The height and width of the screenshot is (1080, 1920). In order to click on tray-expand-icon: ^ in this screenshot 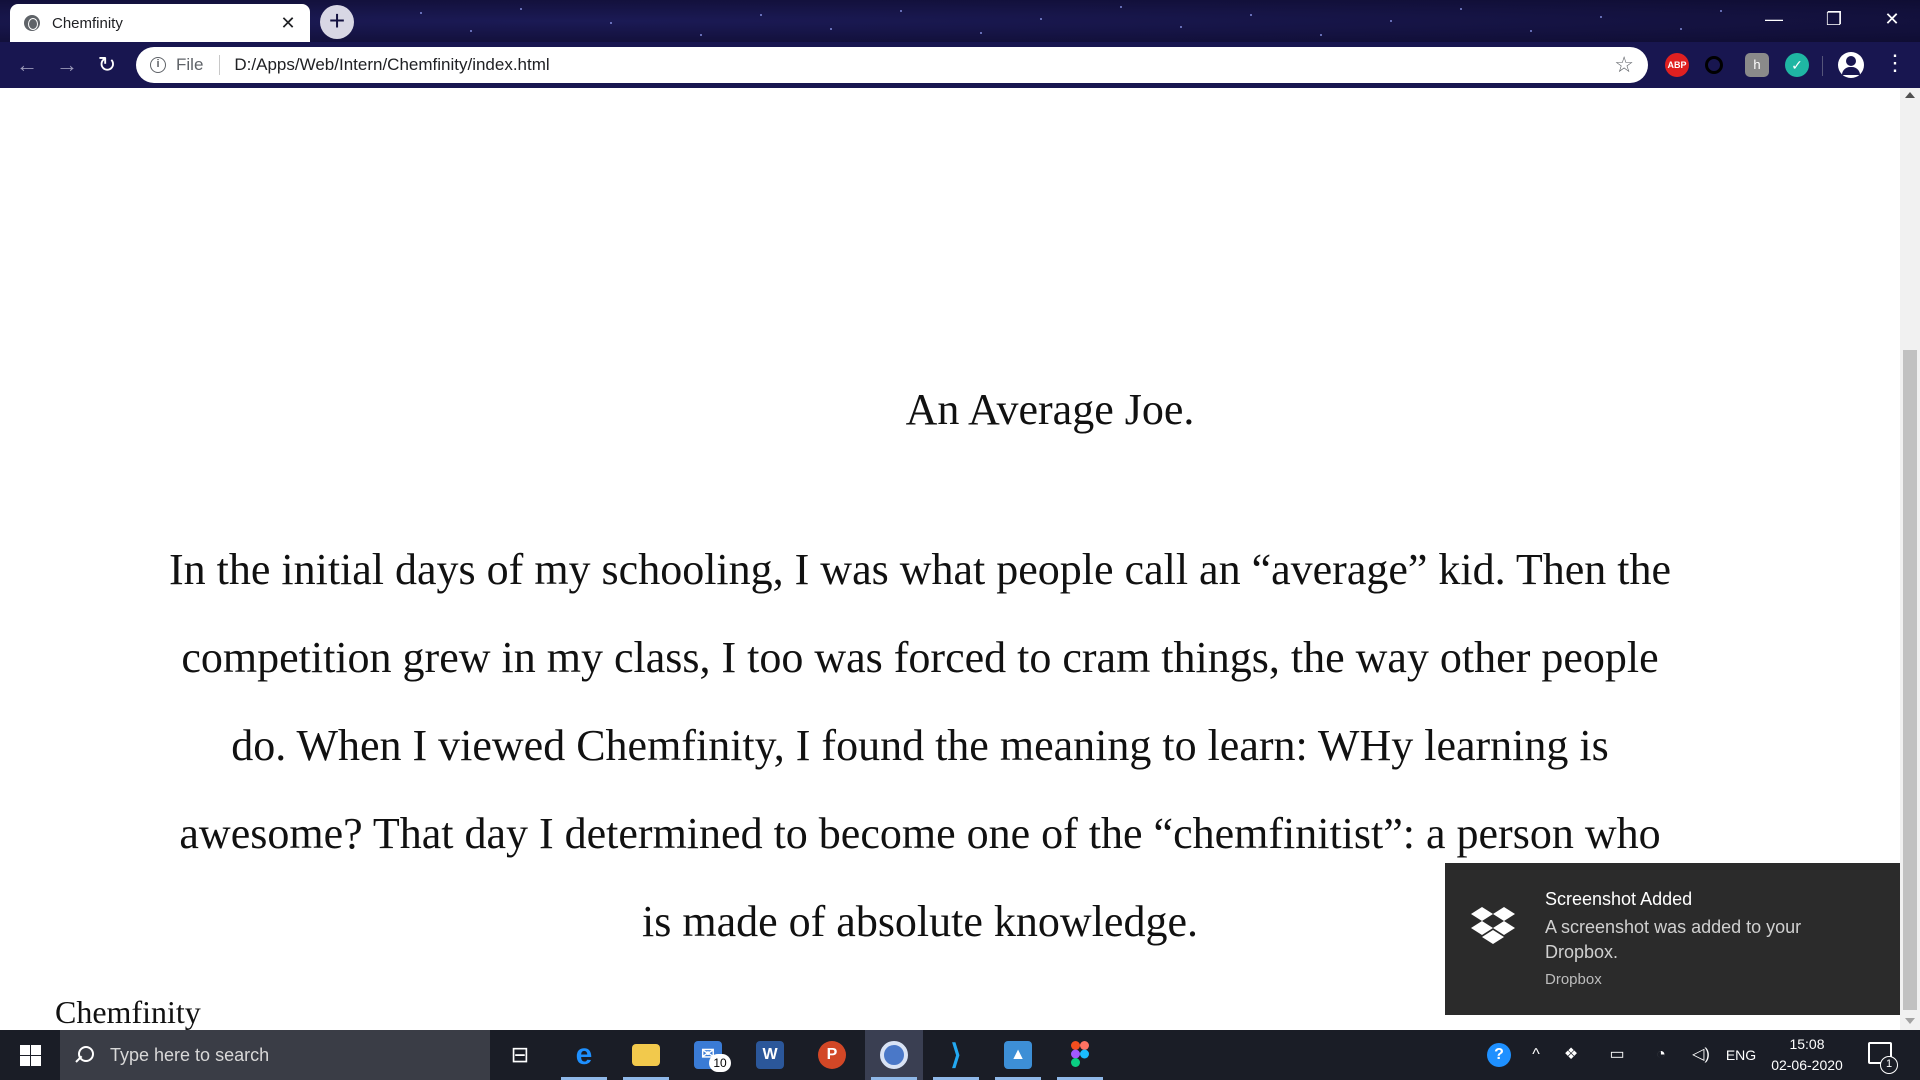, I will do `click(1536, 1055)`.